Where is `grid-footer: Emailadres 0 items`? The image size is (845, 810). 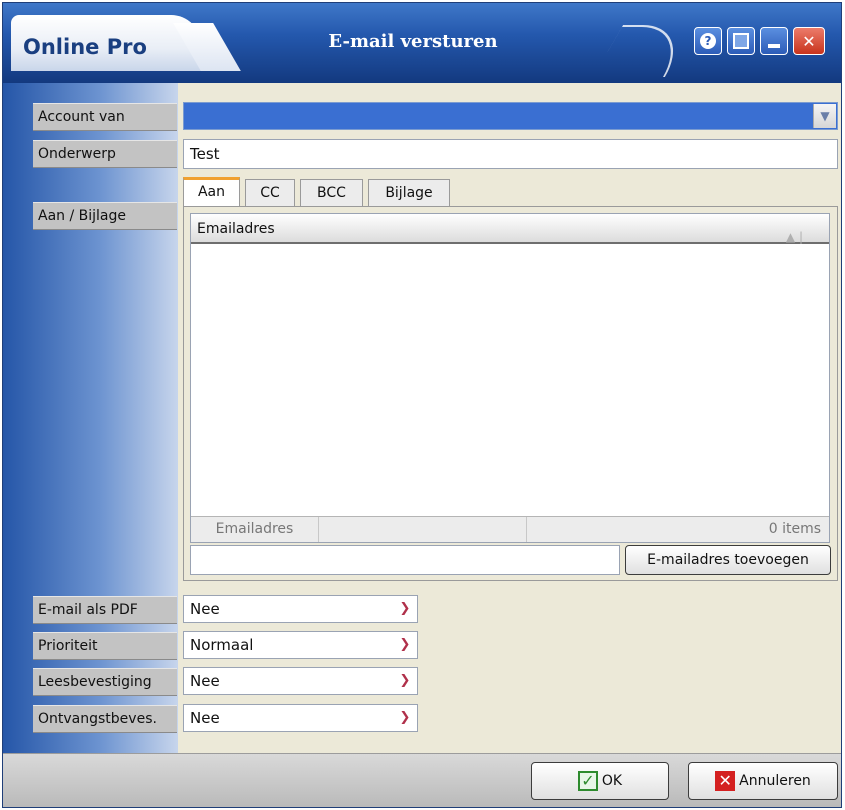
grid-footer: Emailadres 0 items is located at coordinates (510, 529).